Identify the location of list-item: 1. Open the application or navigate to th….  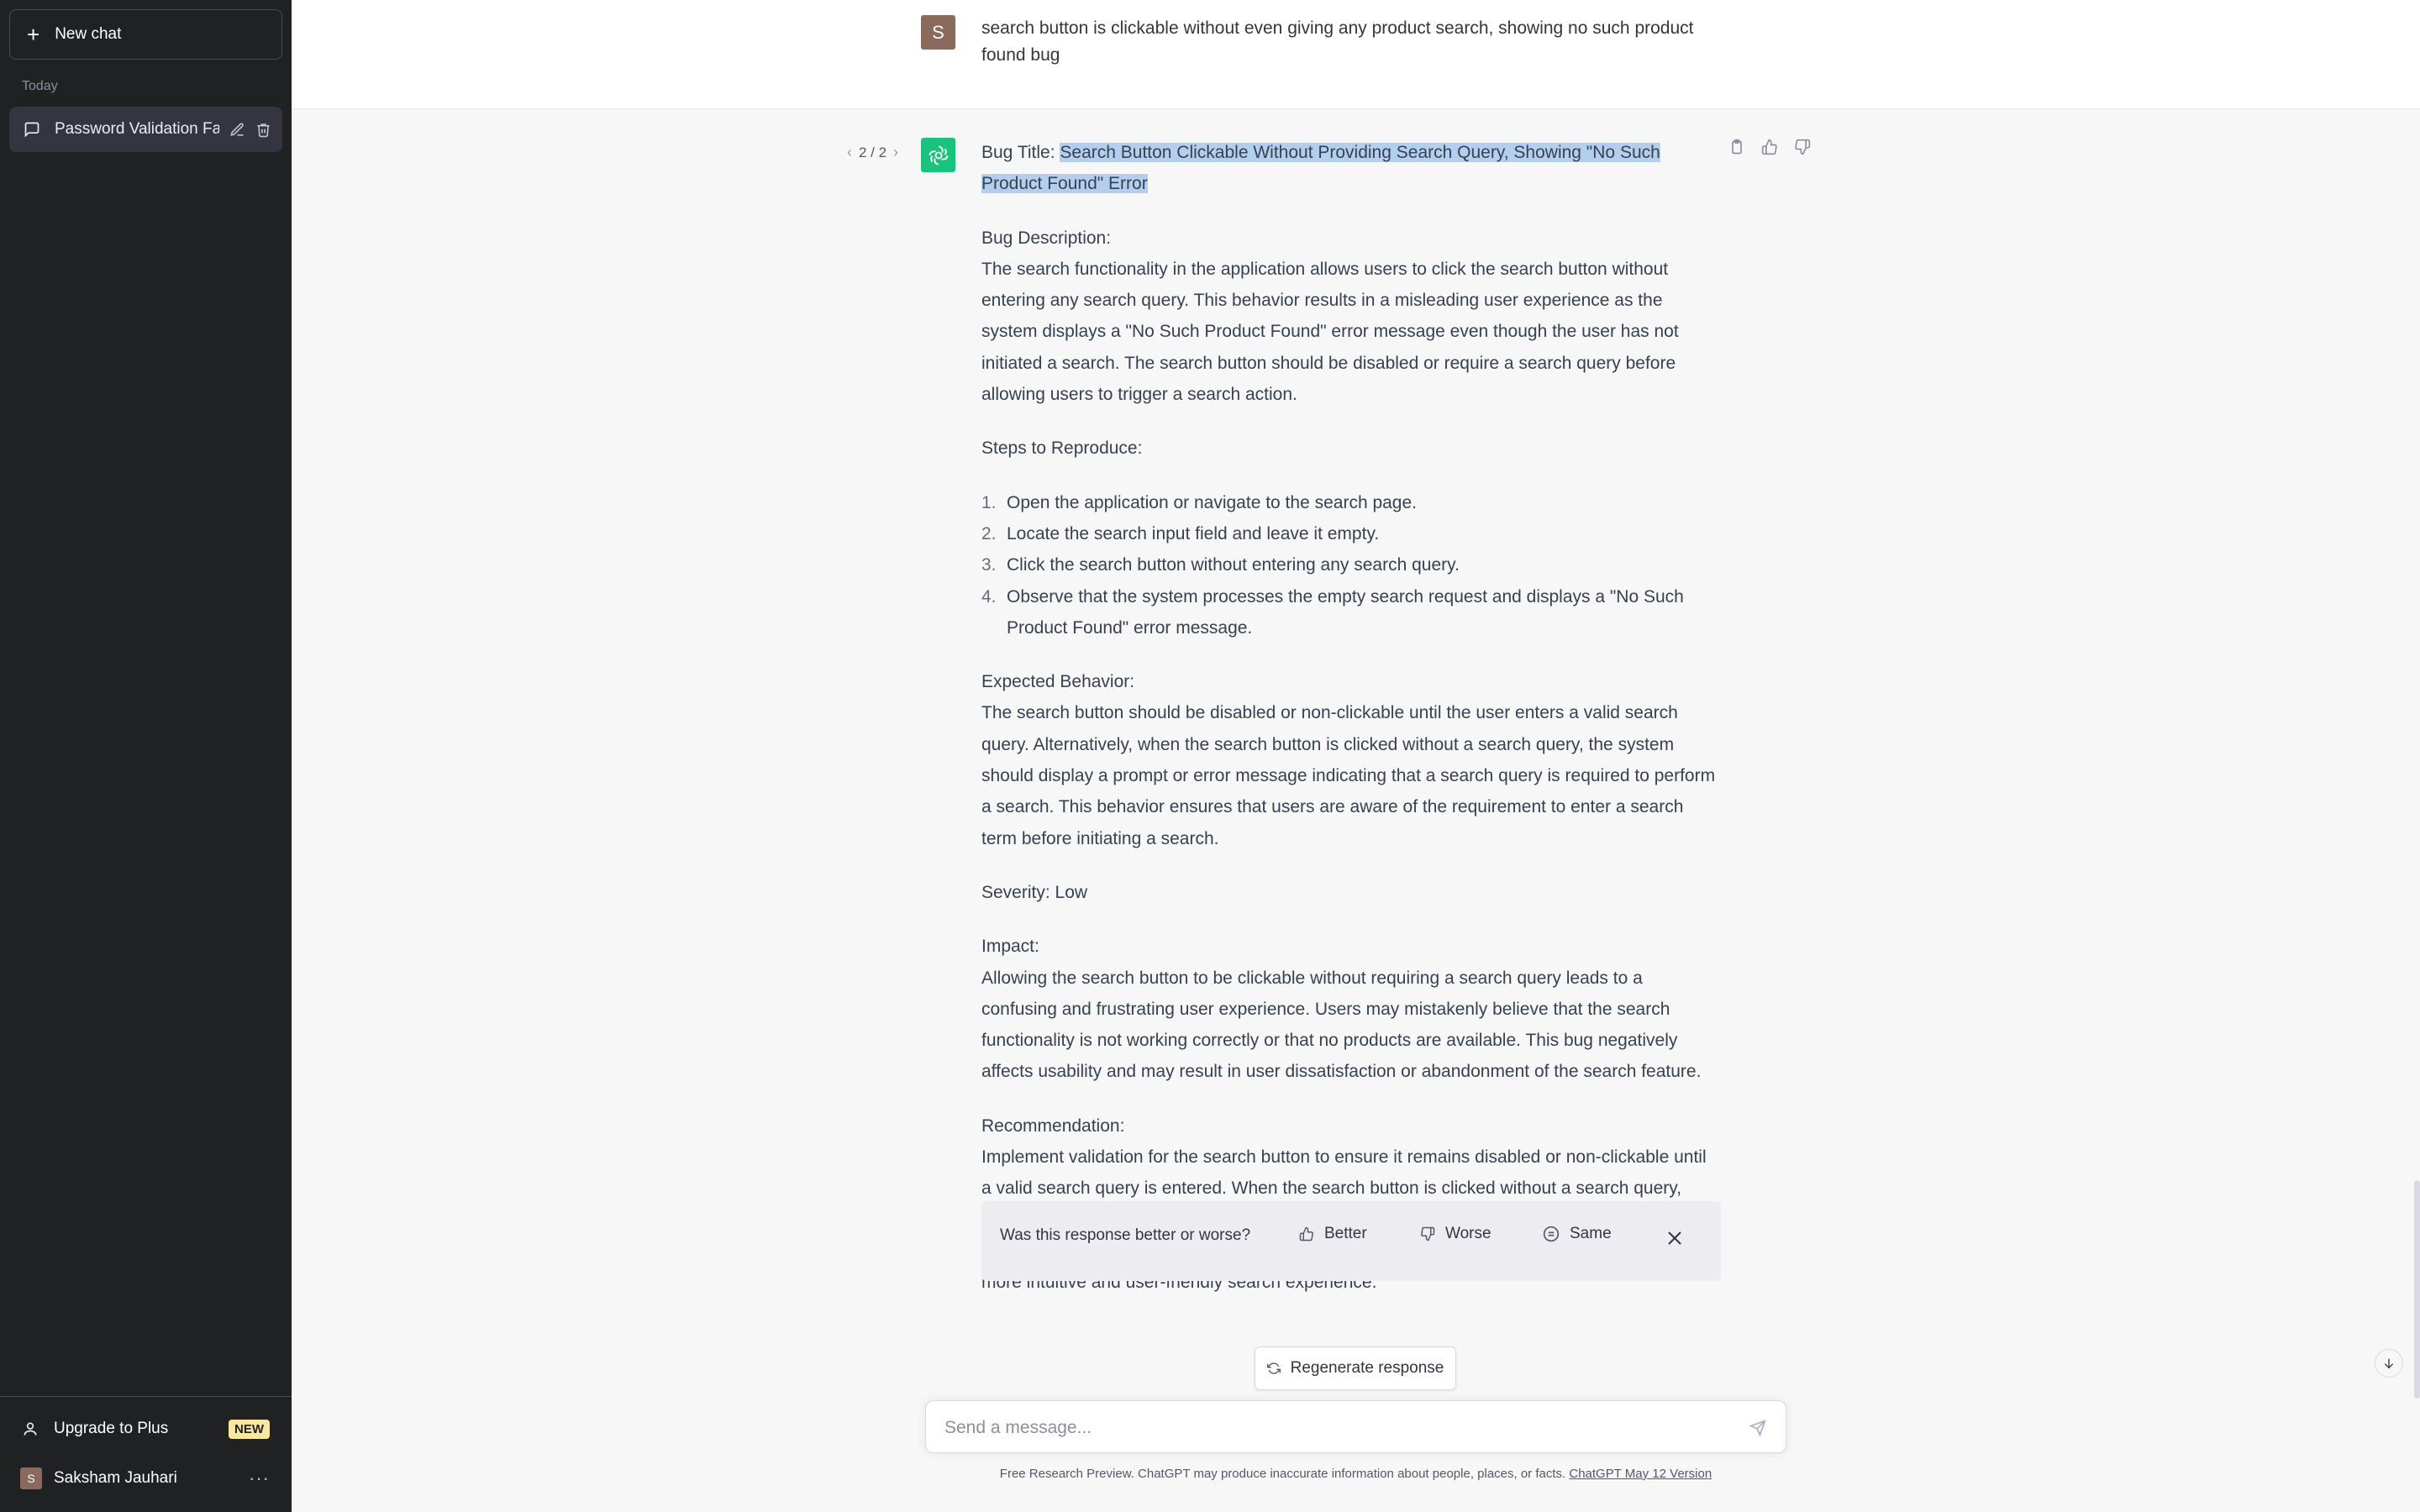
(1351, 502).